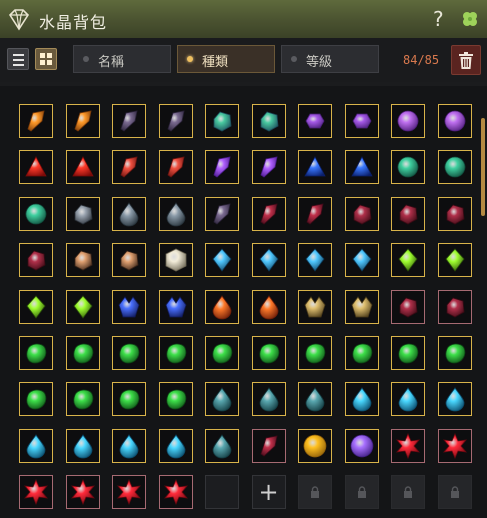  I want to click on add-slot-button: +, so click(268, 492).